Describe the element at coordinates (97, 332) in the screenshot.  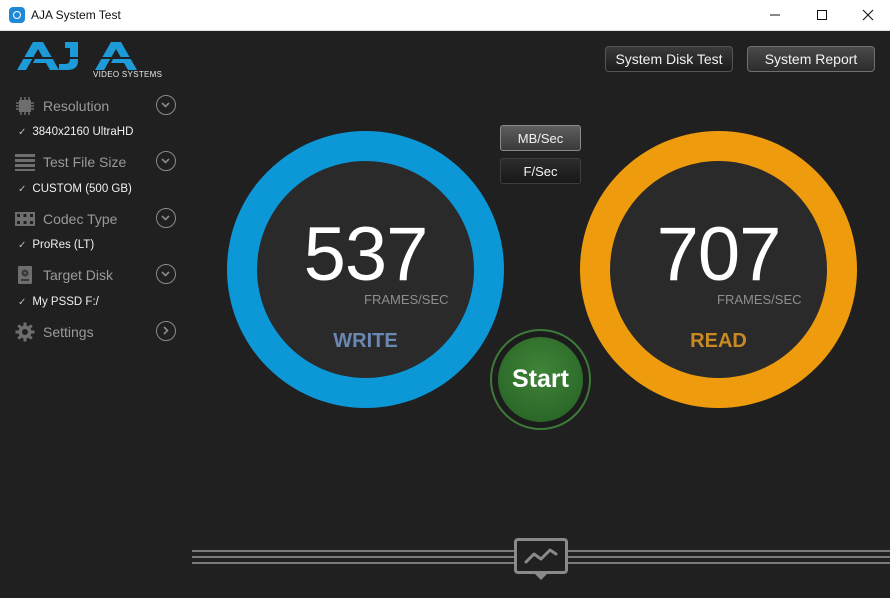
I see `sidebar-item-settings: Settings` at that location.